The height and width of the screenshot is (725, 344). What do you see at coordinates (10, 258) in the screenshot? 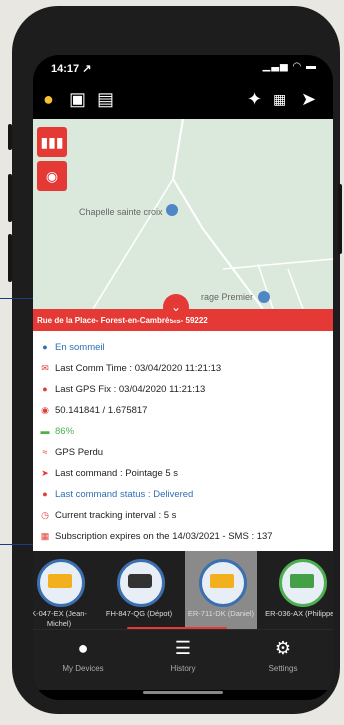
I see `volume-down-button` at bounding box center [10, 258].